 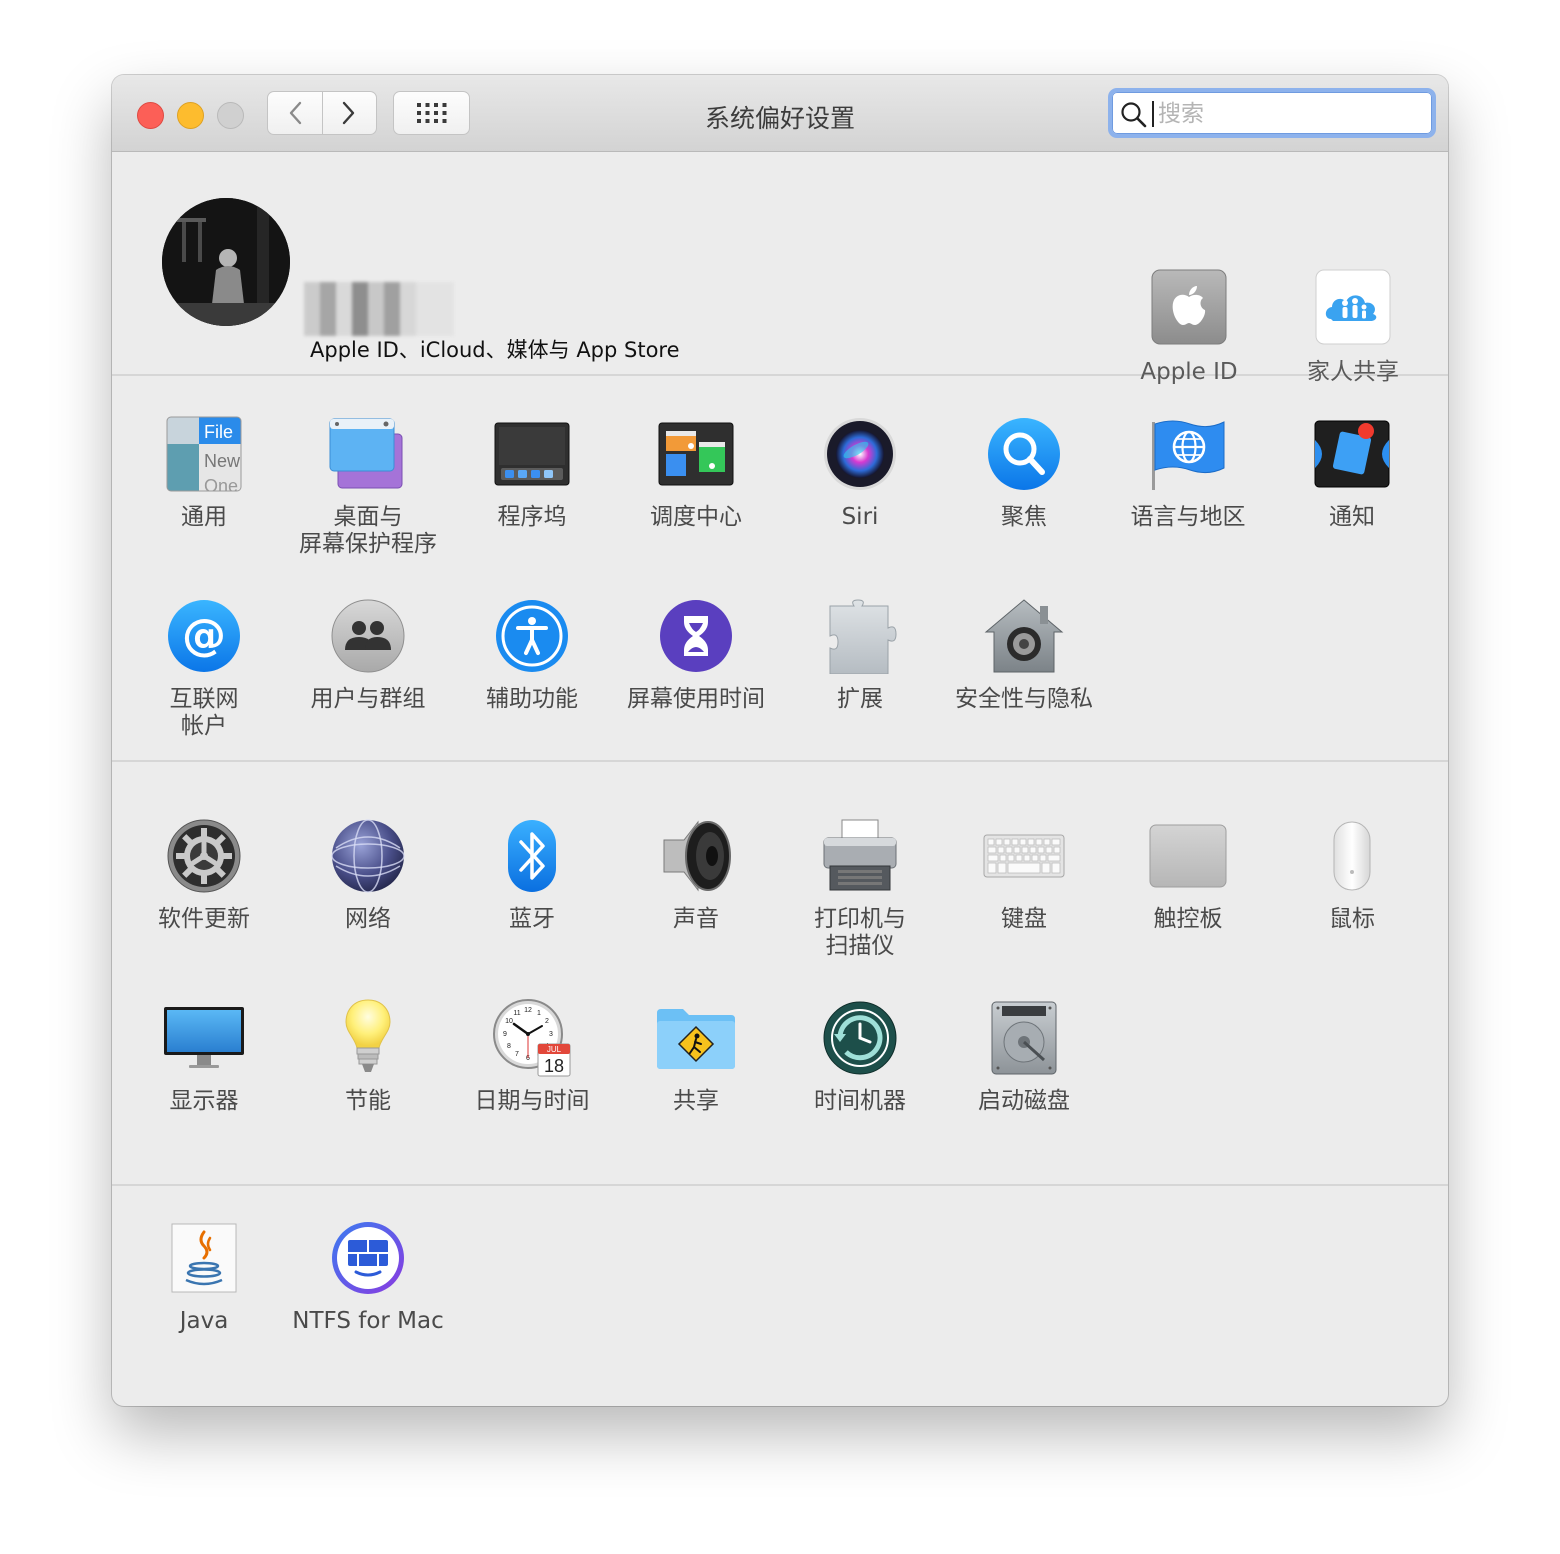 What do you see at coordinates (204, 667) in the screenshot?
I see `pane-internet-accounts: @ 互联网 帐户` at bounding box center [204, 667].